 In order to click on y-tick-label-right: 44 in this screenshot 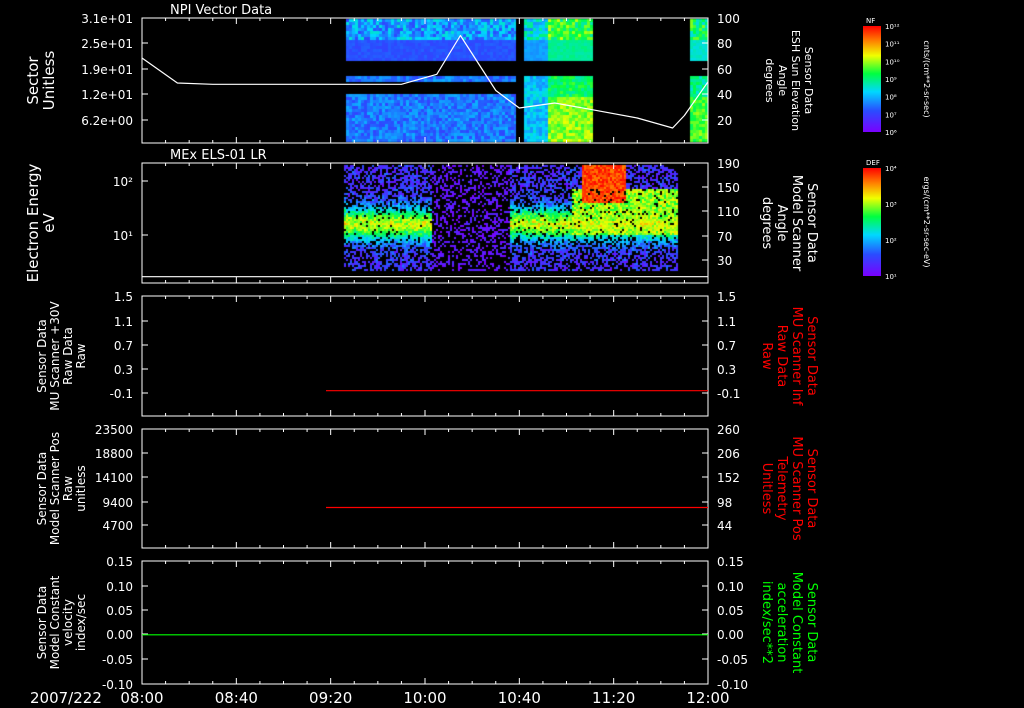, I will do `click(724, 526)`.